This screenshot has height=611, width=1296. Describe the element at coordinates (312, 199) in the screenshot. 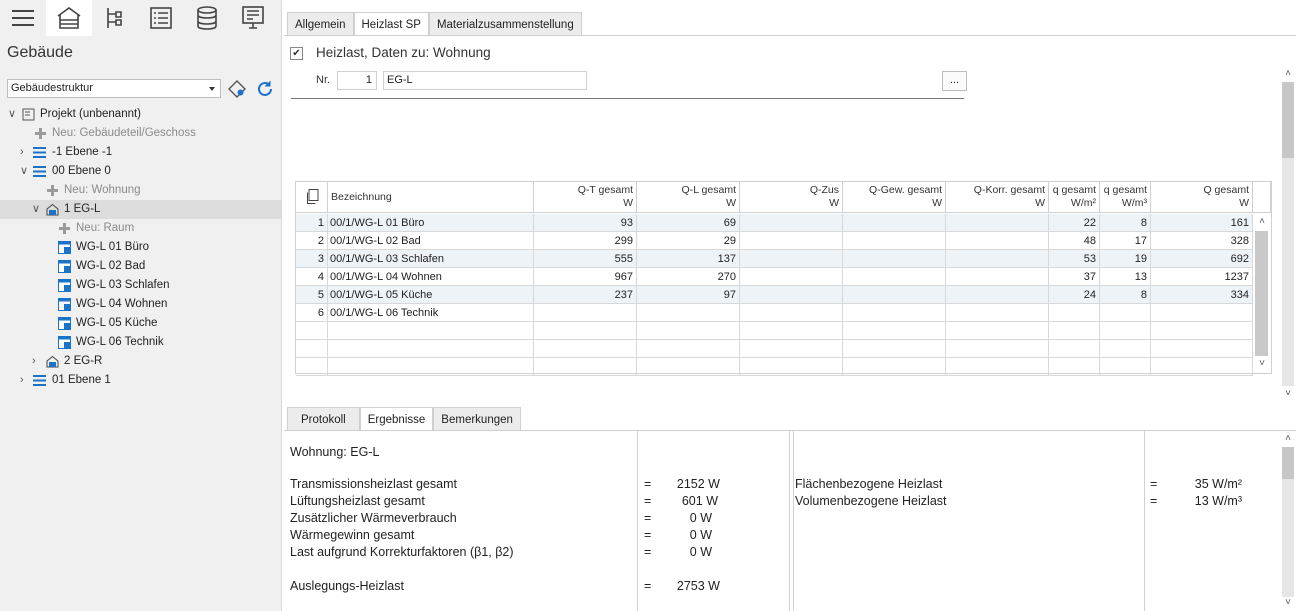

I see `copy-icon` at that location.